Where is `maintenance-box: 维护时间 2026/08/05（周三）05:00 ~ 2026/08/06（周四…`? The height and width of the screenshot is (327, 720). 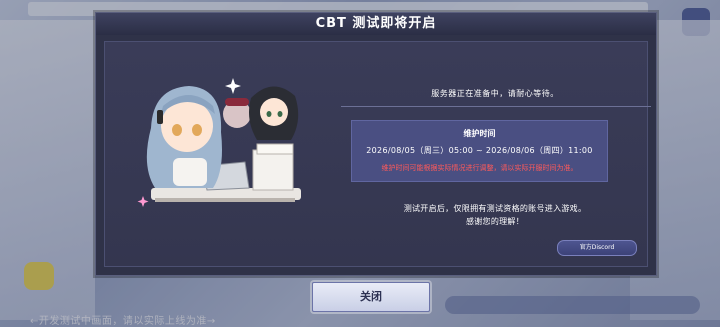
maintenance-box: 维护时间 2026/08/05（周三）05:00 ~ 2026/08/06（周四… is located at coordinates (479, 151).